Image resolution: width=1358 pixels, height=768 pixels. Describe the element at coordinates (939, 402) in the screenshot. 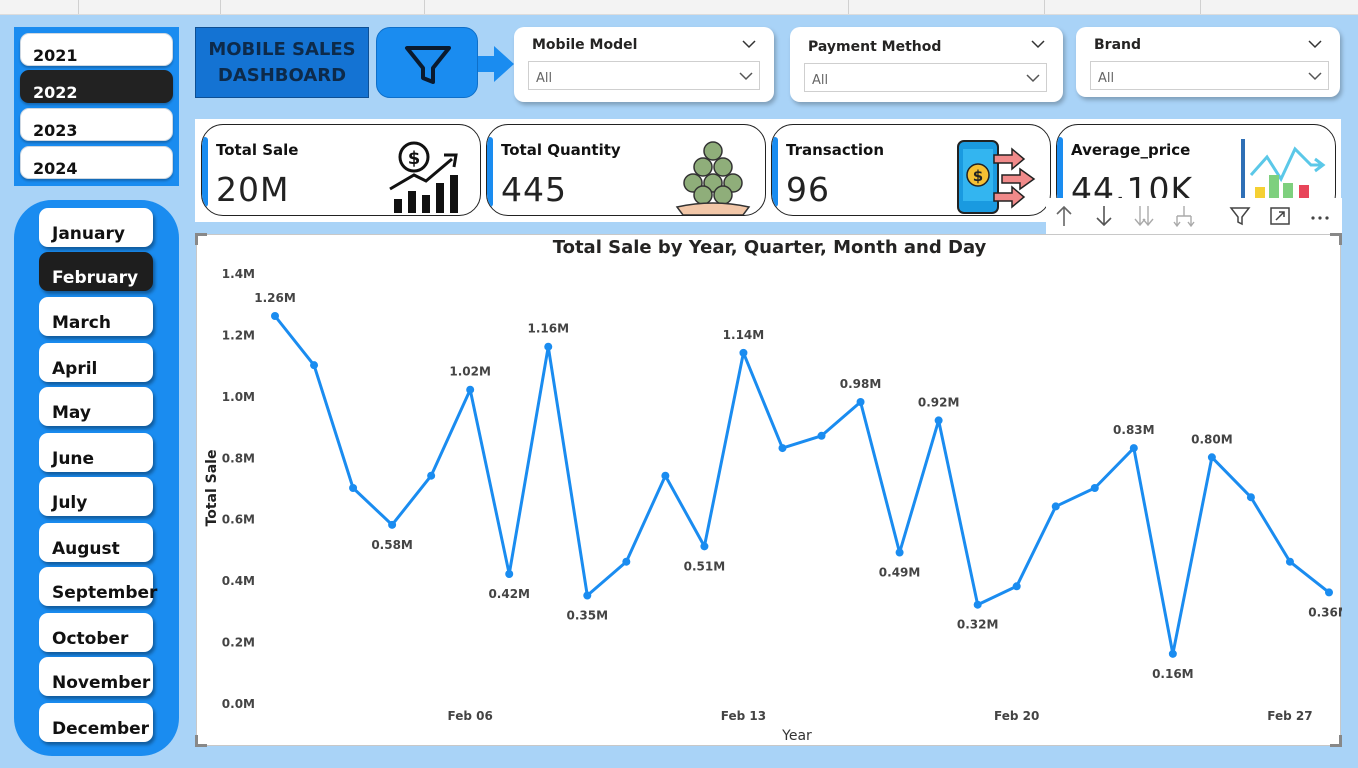

I see `data-label: 0.92M` at that location.